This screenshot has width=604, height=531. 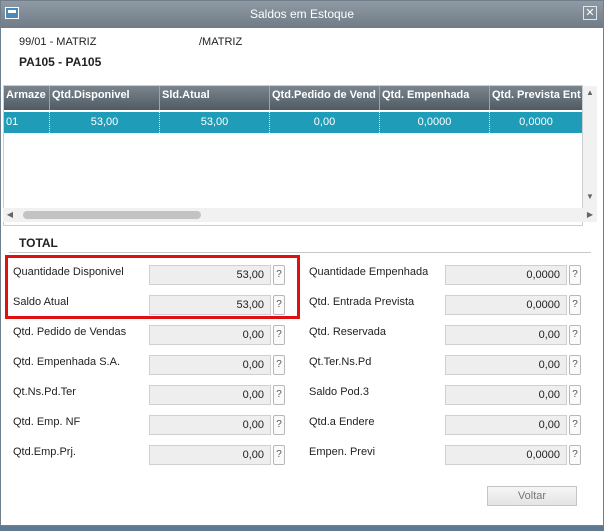 I want to click on col-qtd-pedido-venda: Qtd.Pedido de Vend, so click(x=325, y=98).